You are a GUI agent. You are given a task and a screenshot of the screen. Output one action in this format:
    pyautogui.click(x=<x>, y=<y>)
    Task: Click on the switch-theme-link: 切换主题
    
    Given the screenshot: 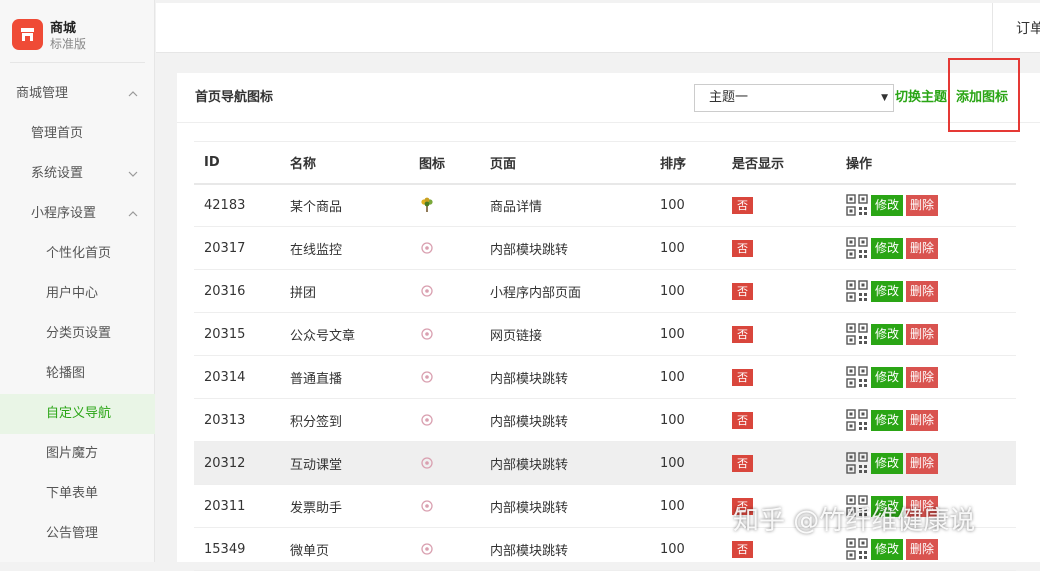 What is the action you would take?
    pyautogui.click(x=921, y=95)
    